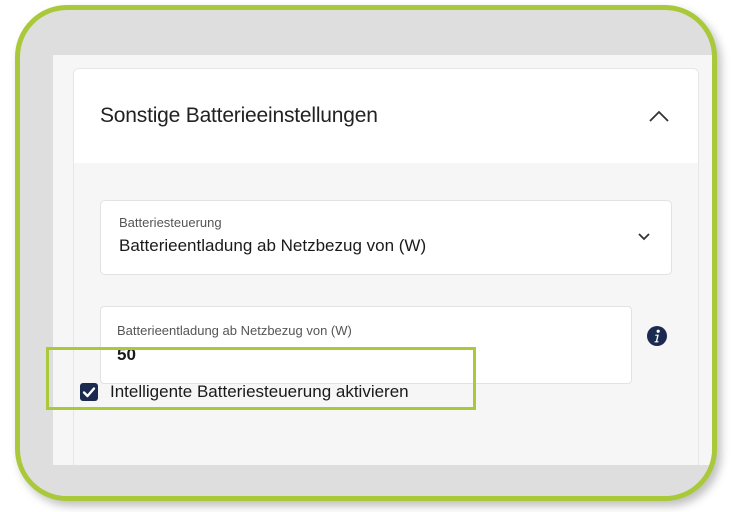 This screenshot has width=735, height=512. I want to click on chevron-up-icon, so click(659, 116).